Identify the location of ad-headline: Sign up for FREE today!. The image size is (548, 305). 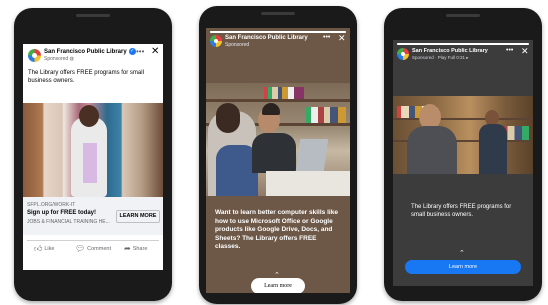
(61, 213).